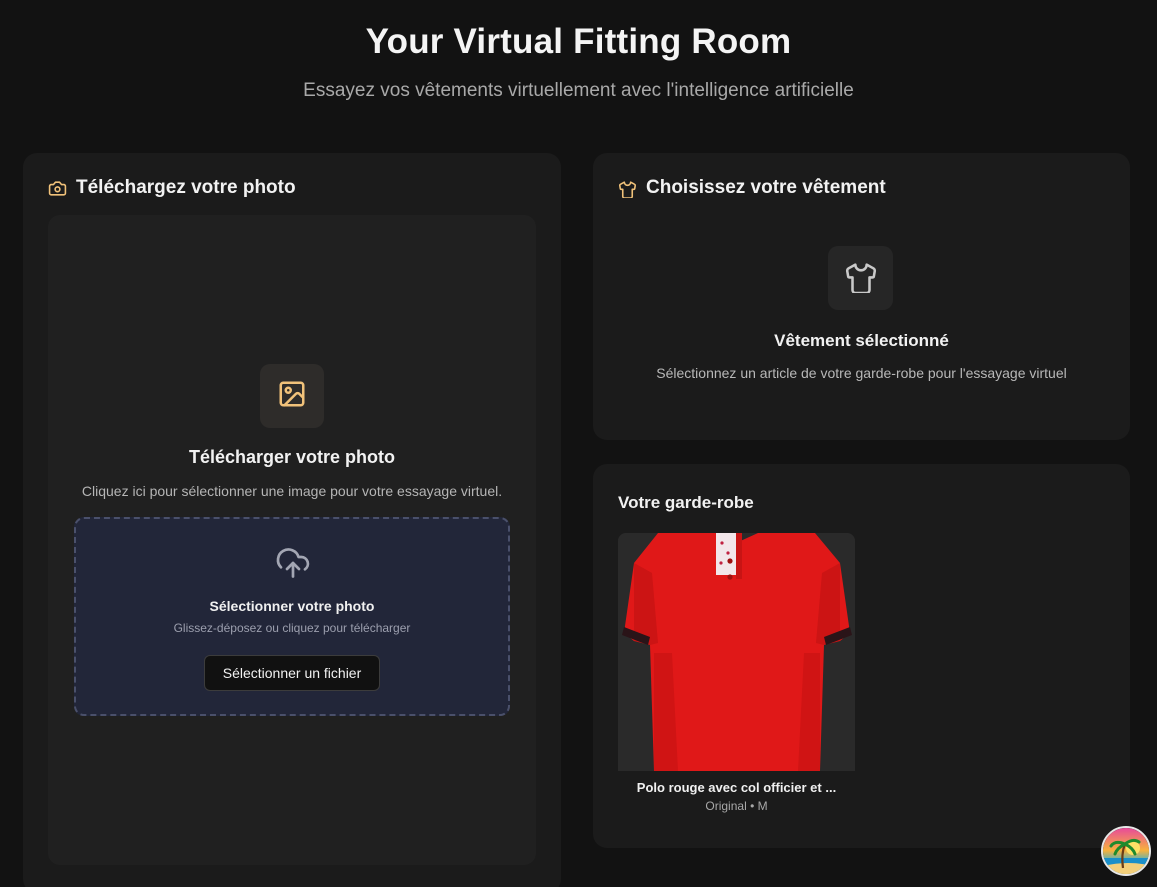 The width and height of the screenshot is (1157, 887). Describe the element at coordinates (186, 187) in the screenshot. I see `upload-card-heading-text: Téléchargez votre photo` at that location.